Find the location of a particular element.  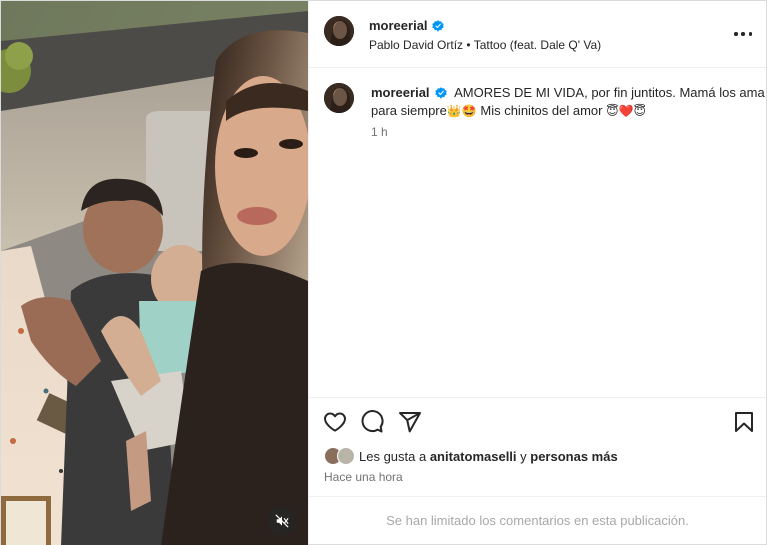

save-button is located at coordinates (744, 422).